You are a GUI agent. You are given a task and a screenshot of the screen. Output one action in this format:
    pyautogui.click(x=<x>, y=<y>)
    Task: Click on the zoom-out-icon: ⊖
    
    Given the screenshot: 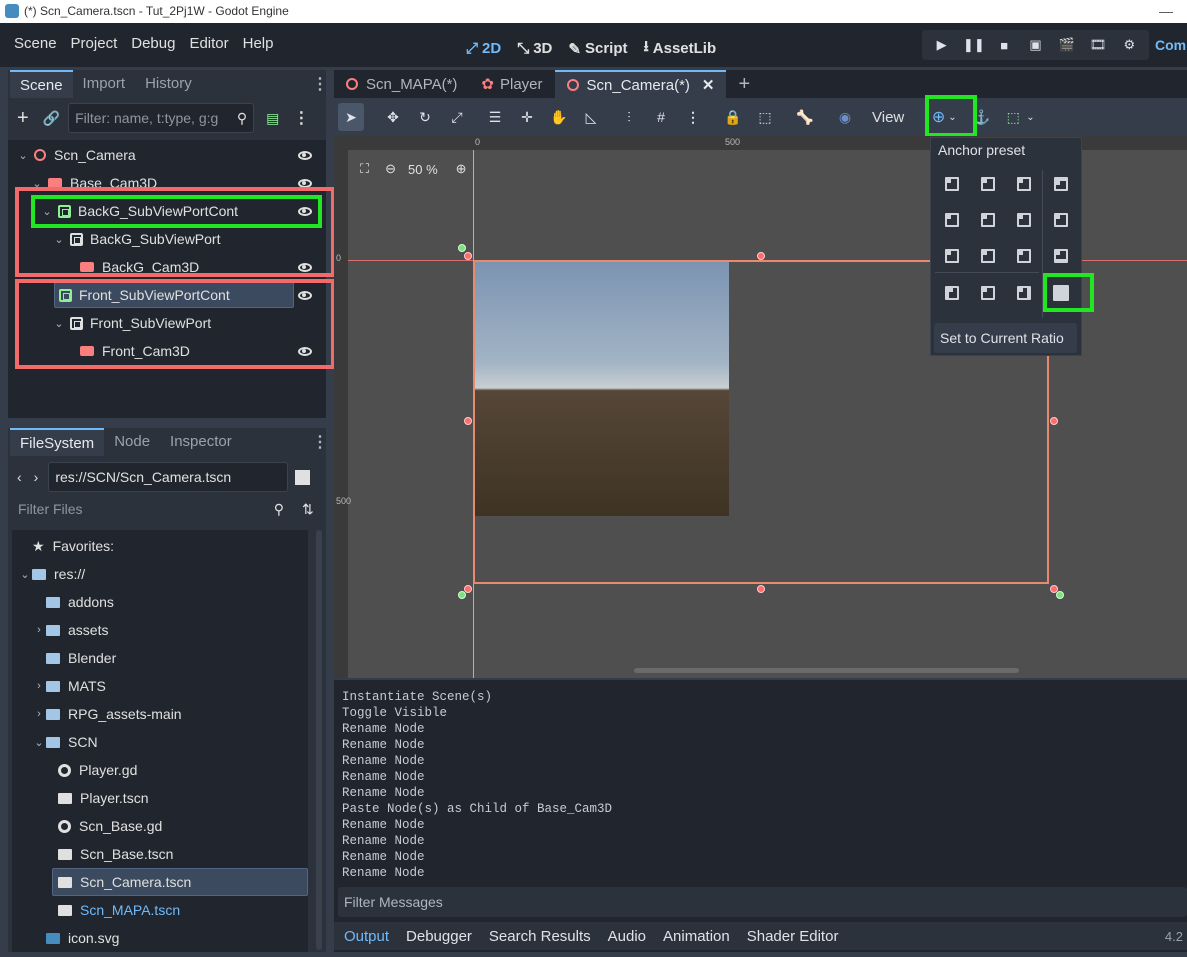 What is the action you would take?
    pyautogui.click(x=390, y=169)
    